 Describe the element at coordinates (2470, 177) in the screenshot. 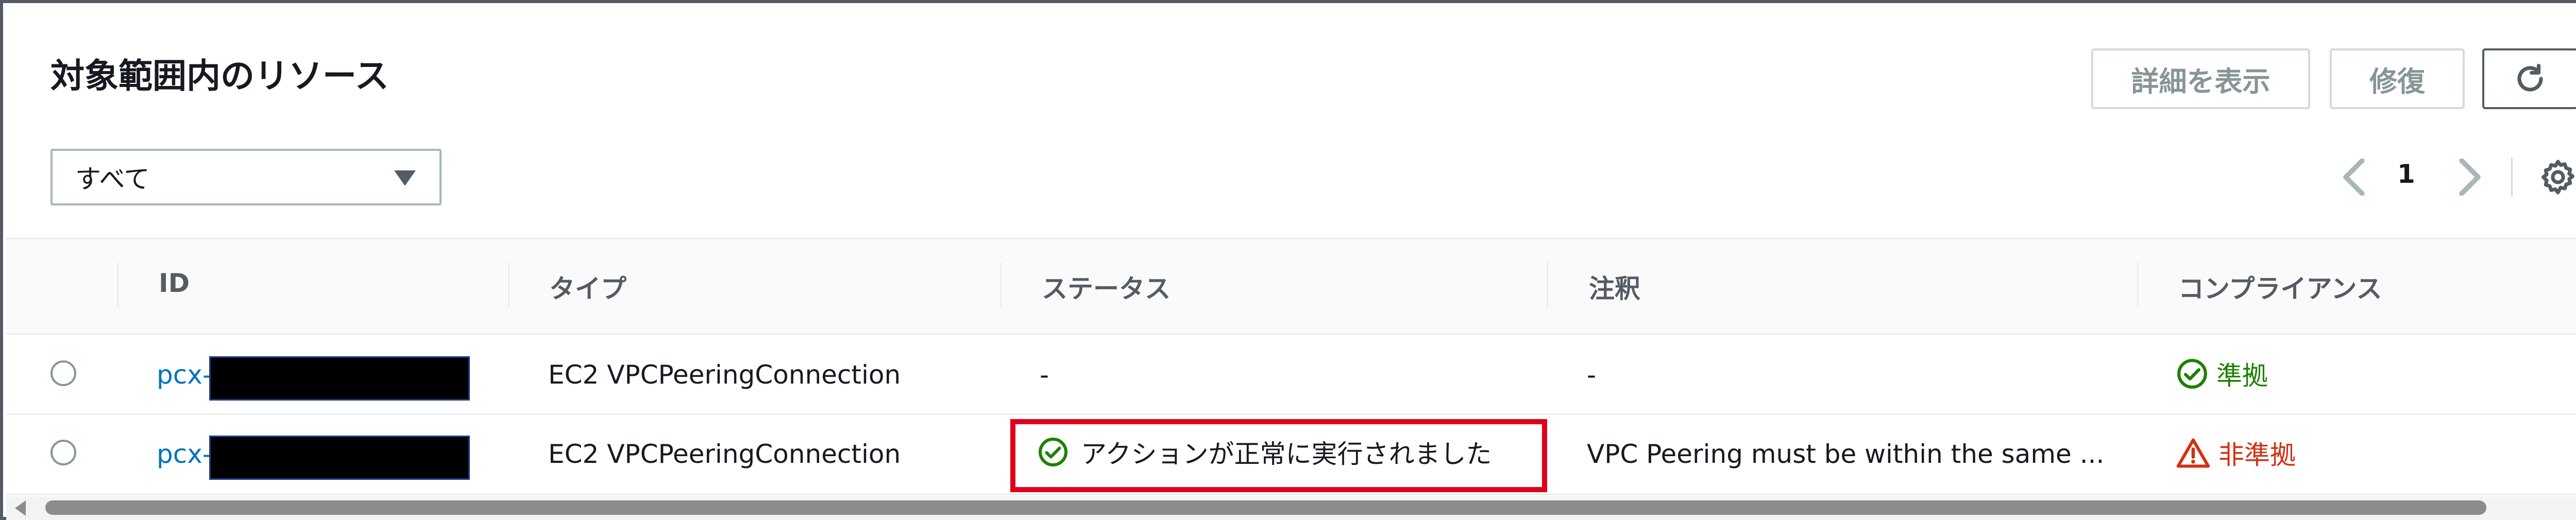

I see `chevron-right-icon` at that location.